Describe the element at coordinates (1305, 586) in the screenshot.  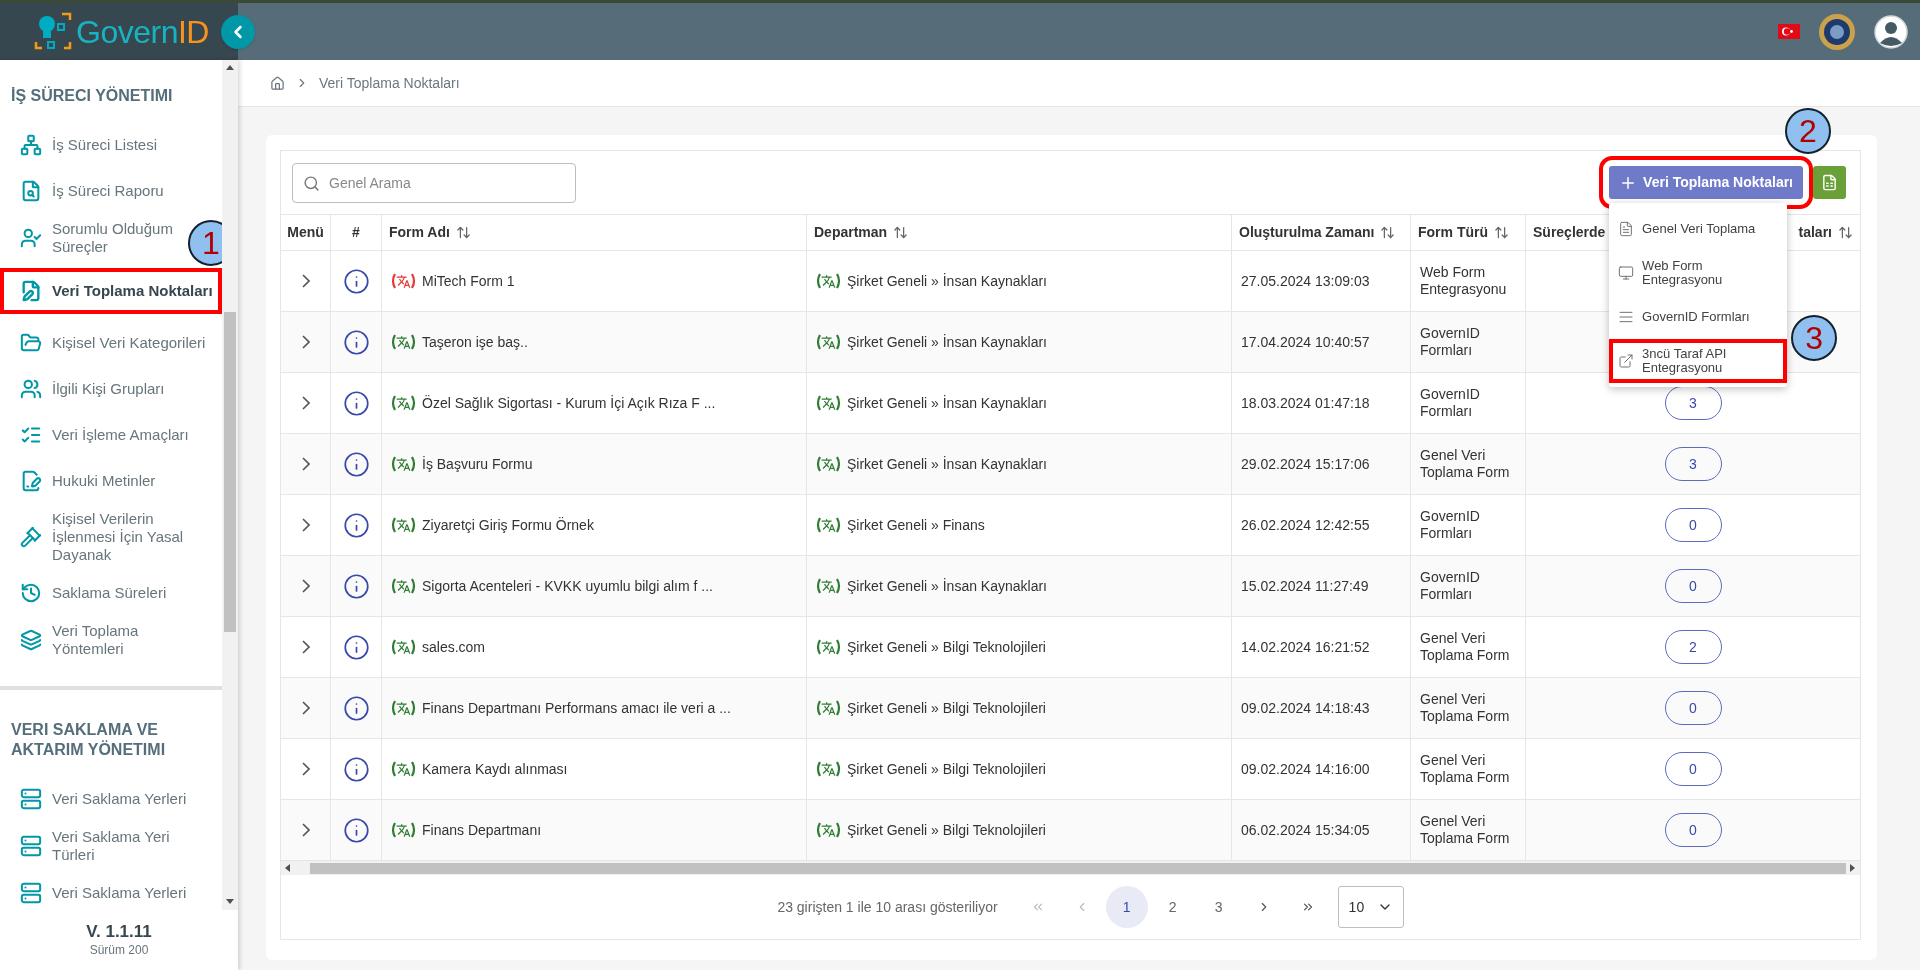
I see `created-time: 15.02.2024 11:27:49` at that location.